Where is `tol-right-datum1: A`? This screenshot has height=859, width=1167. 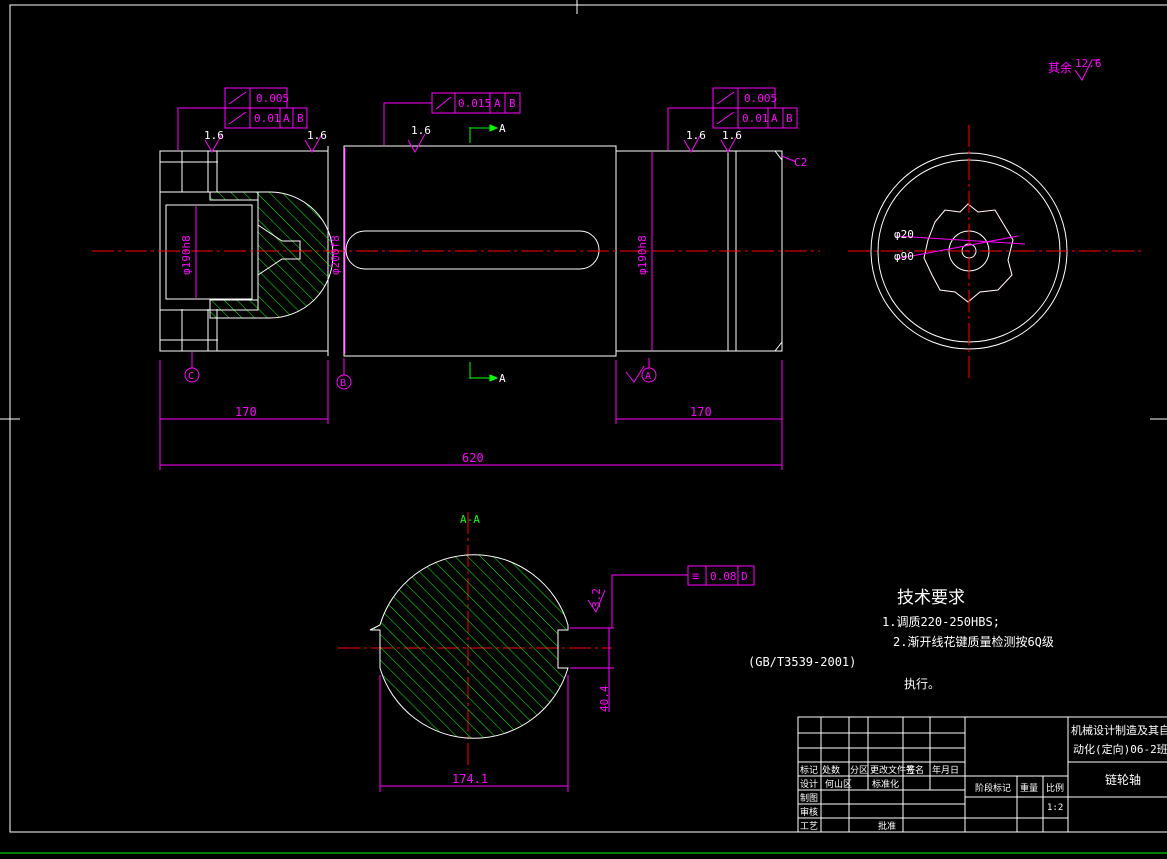 tol-right-datum1: A is located at coordinates (774, 118).